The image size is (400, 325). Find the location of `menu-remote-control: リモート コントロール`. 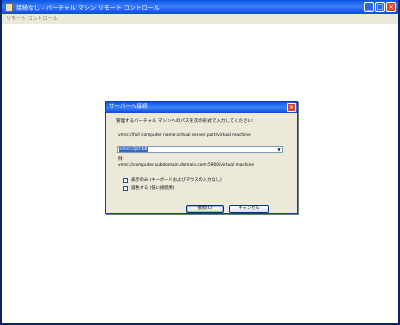

menu-remote-control: リモート コントロール is located at coordinates (32, 19).